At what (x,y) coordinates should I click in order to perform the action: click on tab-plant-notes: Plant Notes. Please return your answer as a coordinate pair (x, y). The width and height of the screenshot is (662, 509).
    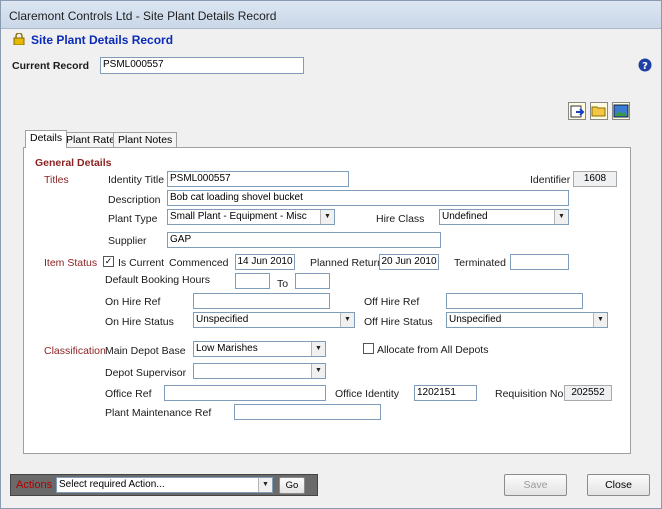
    Looking at the image, I should click on (145, 140).